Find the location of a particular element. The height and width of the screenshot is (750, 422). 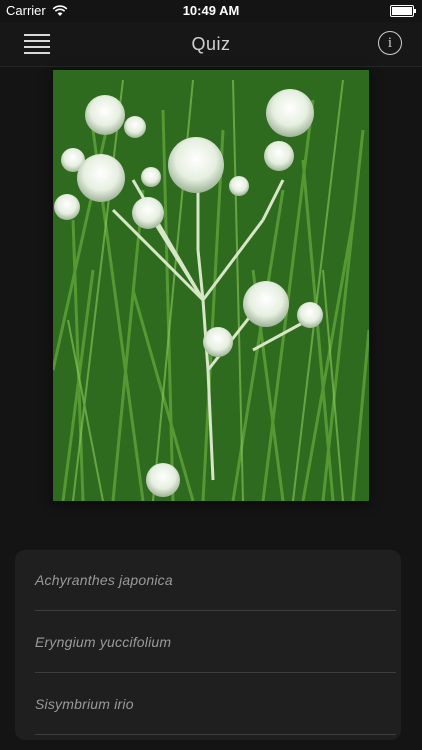

answer-label: Sisymbrium irio is located at coordinates (84, 704).